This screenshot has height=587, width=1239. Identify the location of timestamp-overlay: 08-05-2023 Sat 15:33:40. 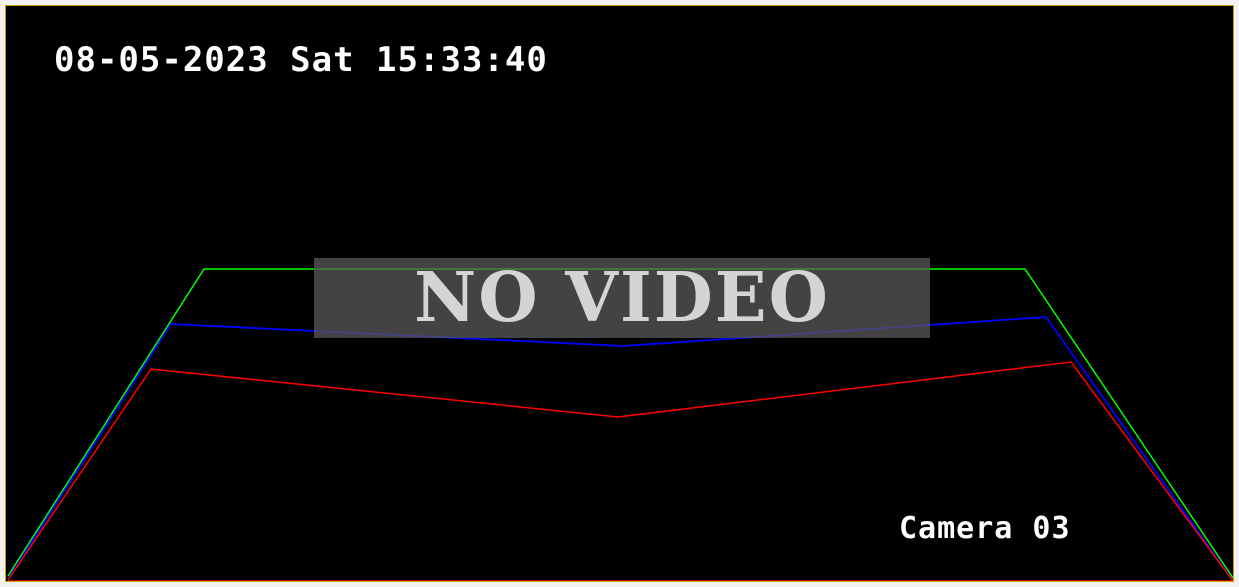
(301, 60).